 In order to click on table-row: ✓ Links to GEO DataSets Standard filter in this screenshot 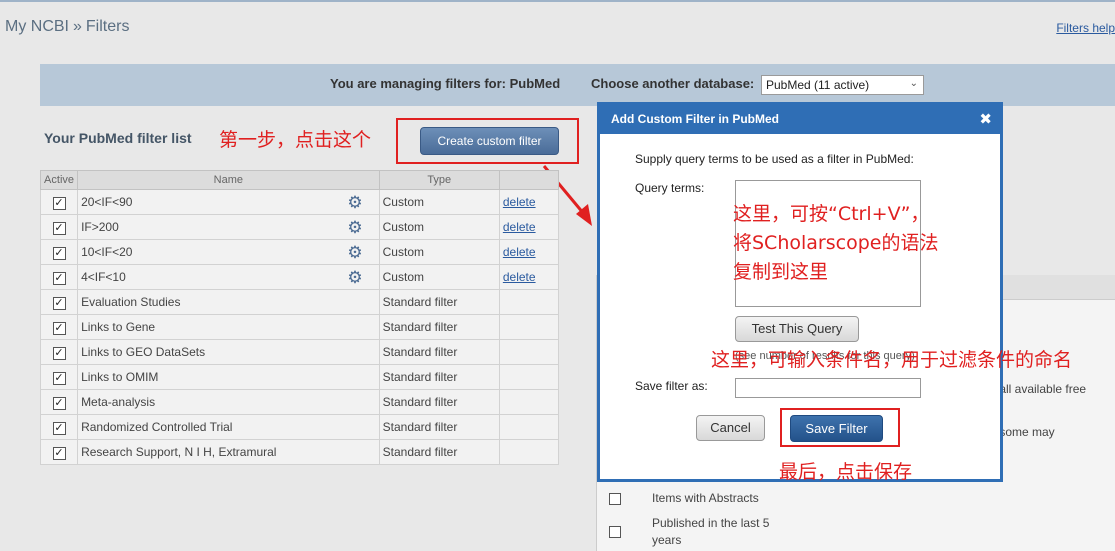, I will do `click(299, 352)`.